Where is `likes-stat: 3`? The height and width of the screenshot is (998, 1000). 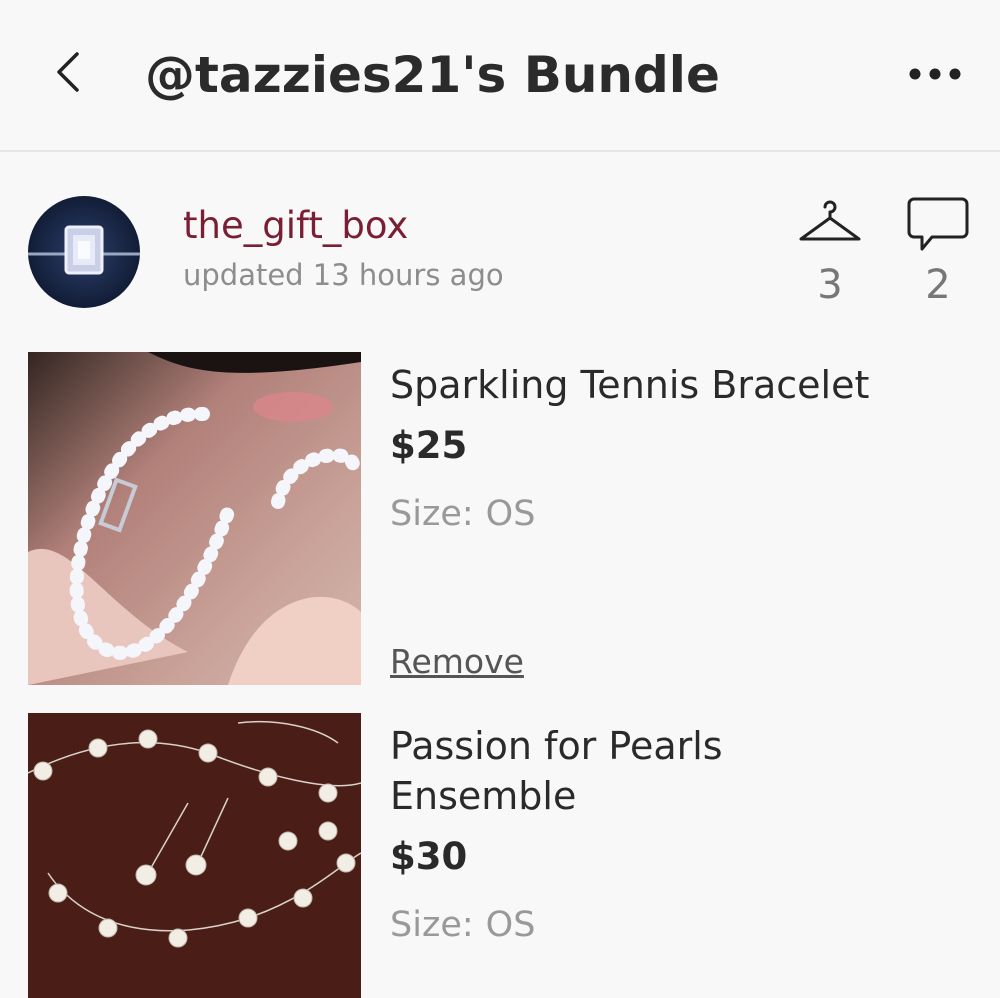 likes-stat: 3 is located at coordinates (830, 261).